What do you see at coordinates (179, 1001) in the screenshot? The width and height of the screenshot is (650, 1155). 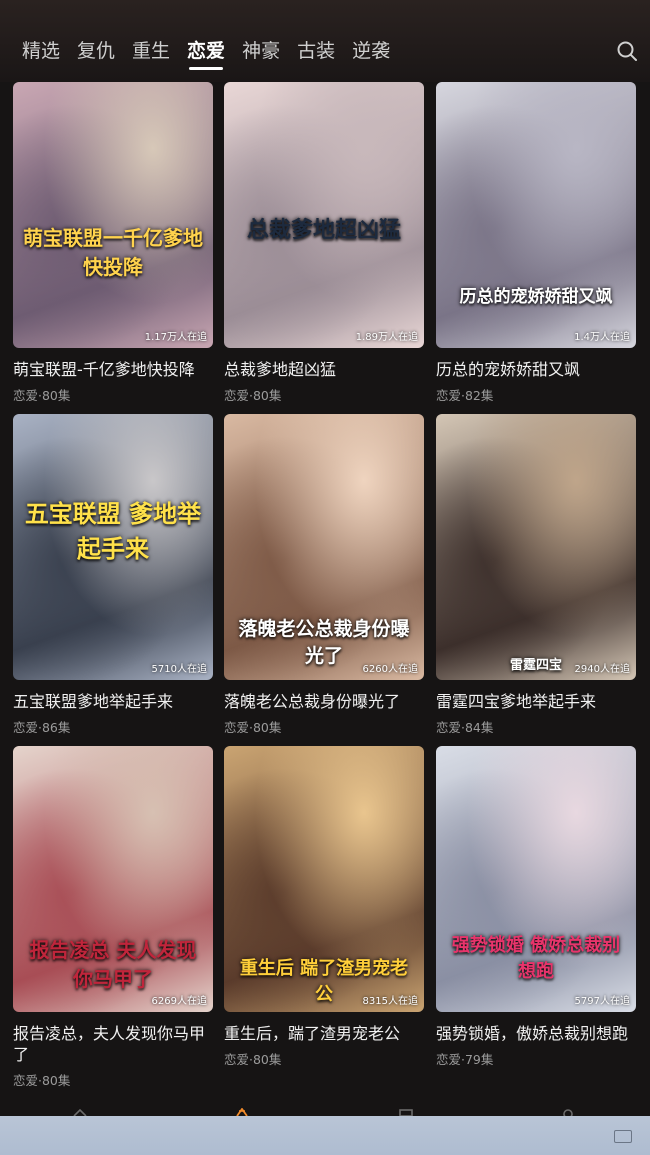 I see `follower-count: 6269人在追` at bounding box center [179, 1001].